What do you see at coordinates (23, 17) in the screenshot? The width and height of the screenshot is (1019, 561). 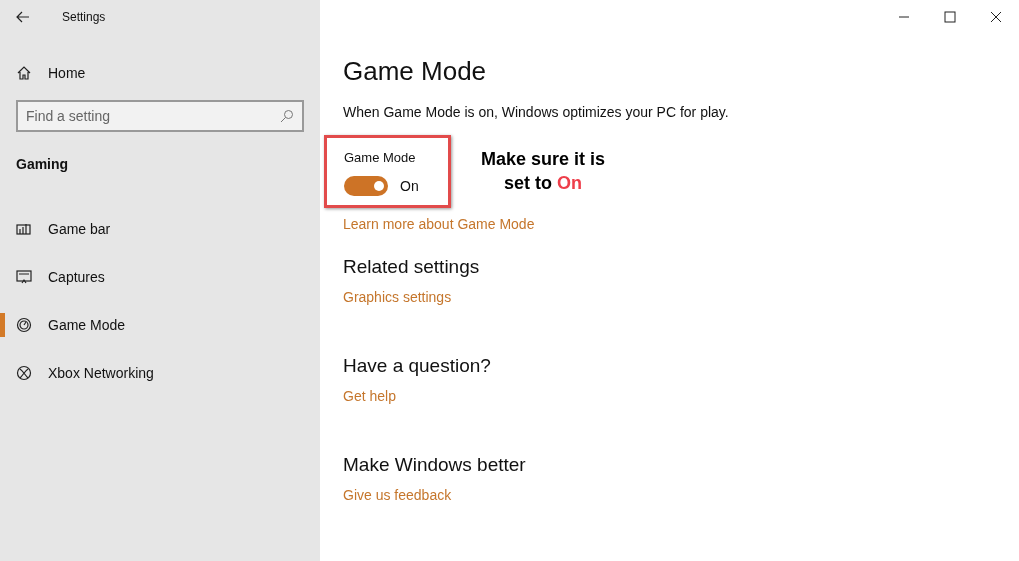 I see `back-arrow-icon` at bounding box center [23, 17].